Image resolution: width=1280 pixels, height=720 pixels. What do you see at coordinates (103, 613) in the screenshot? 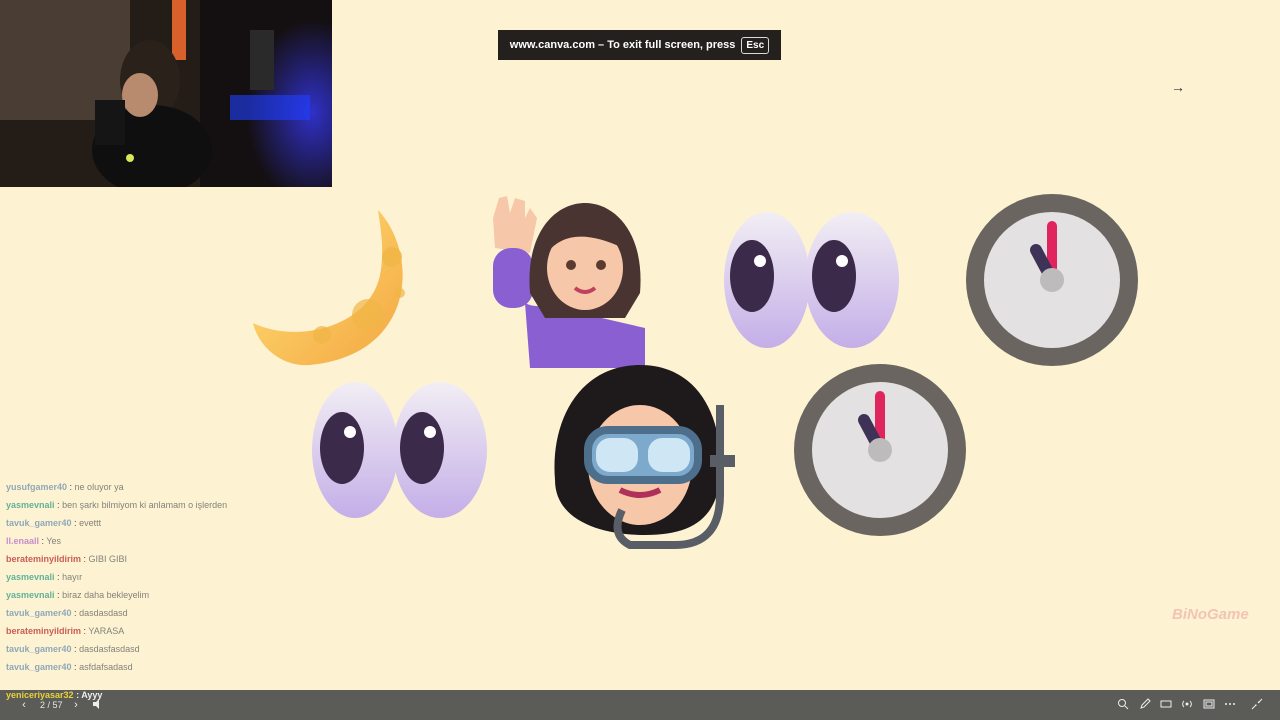
I see `chat-text: dasdasdasd` at bounding box center [103, 613].